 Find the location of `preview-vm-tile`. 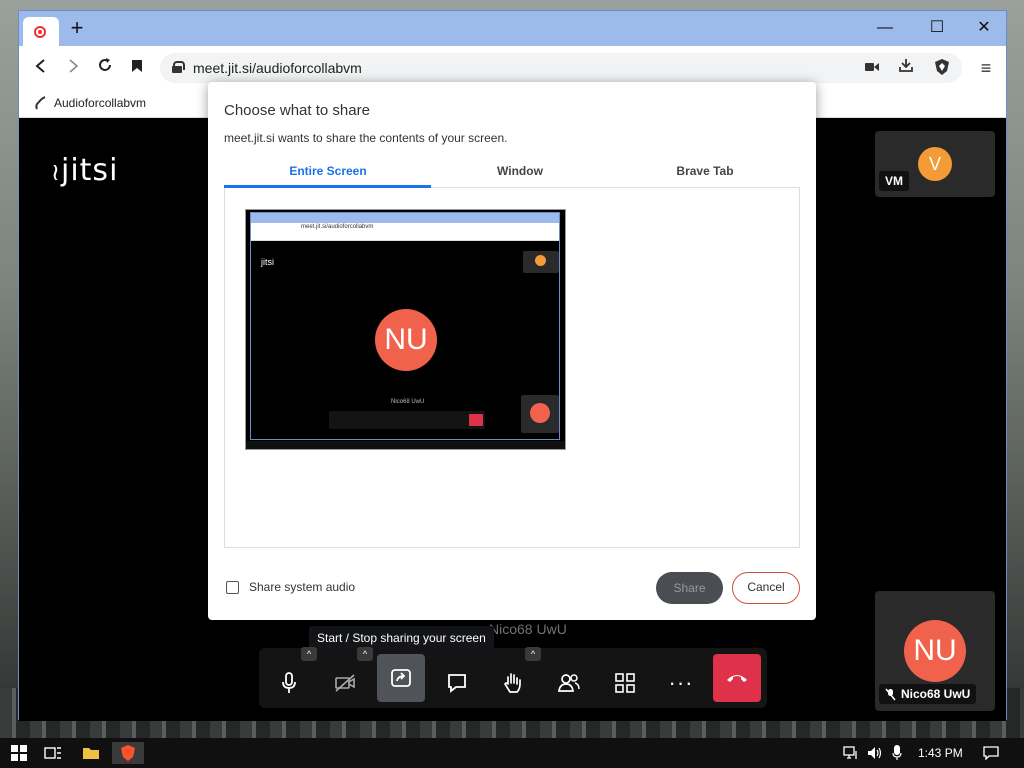

preview-vm-tile is located at coordinates (541, 262).